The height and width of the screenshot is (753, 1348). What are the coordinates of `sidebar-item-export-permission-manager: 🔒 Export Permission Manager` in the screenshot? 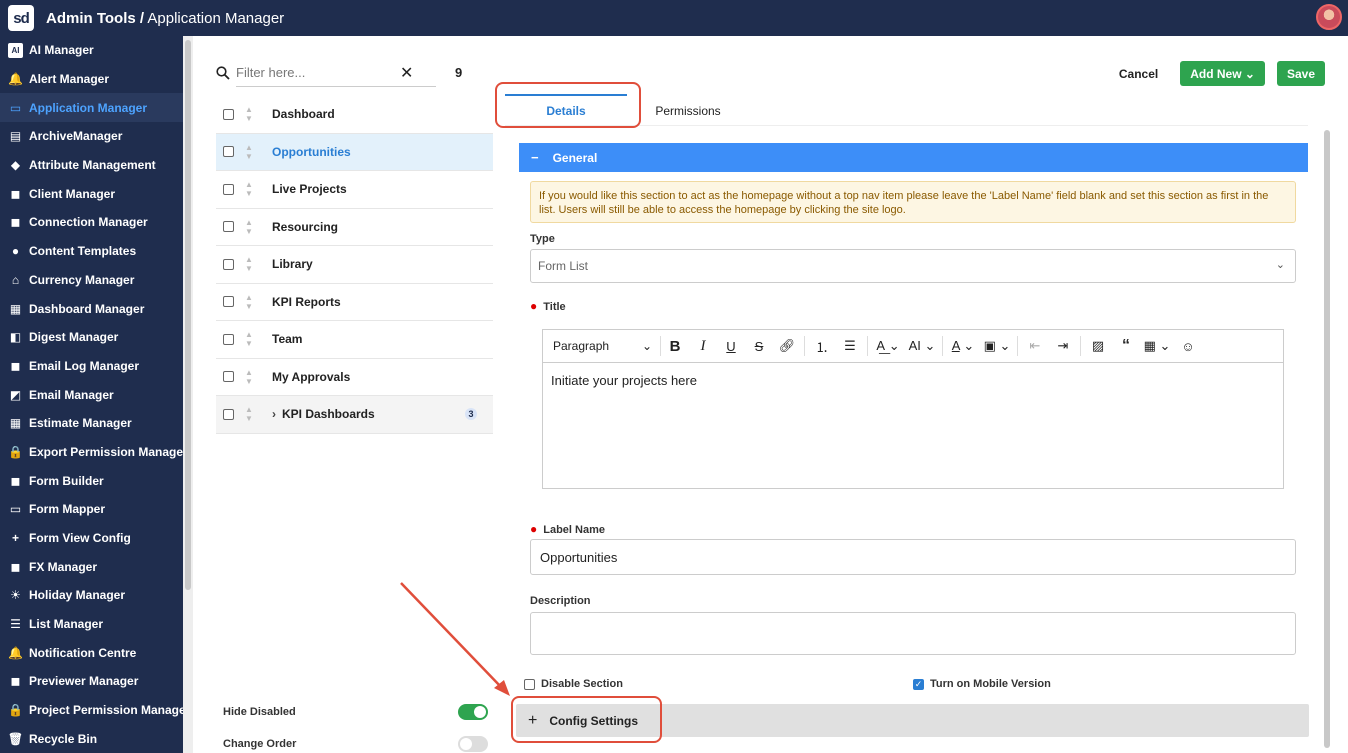 It's located at (91, 452).